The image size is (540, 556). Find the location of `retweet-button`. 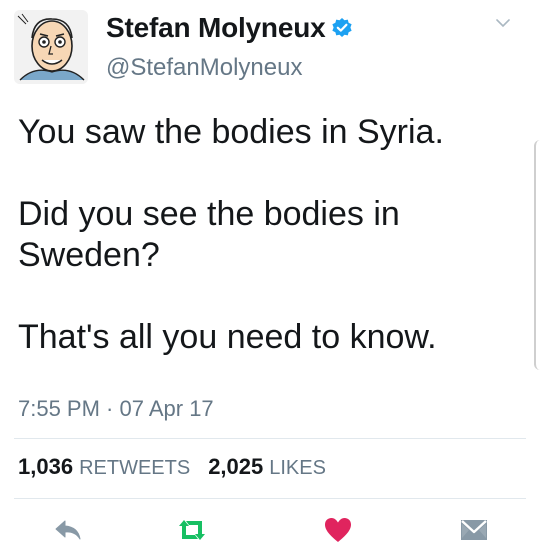

retweet-button is located at coordinates (192, 530).